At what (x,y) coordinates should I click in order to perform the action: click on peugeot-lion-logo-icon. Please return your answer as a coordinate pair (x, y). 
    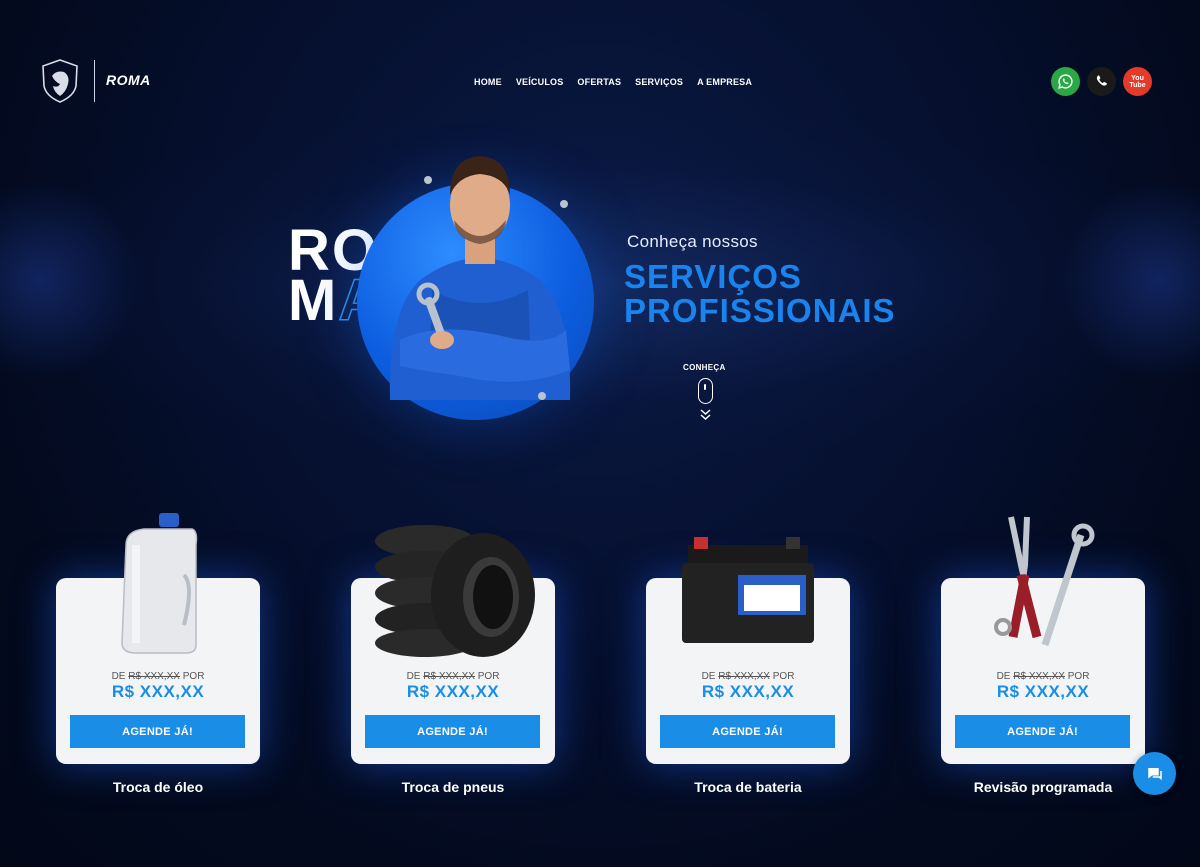
    Looking at the image, I should click on (60, 81).